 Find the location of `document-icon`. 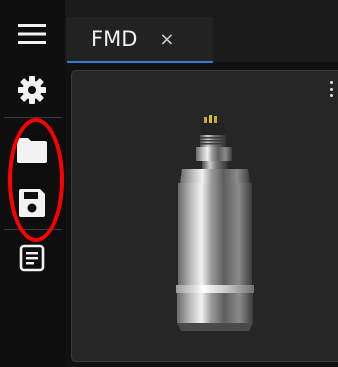

document-icon is located at coordinates (32, 258).